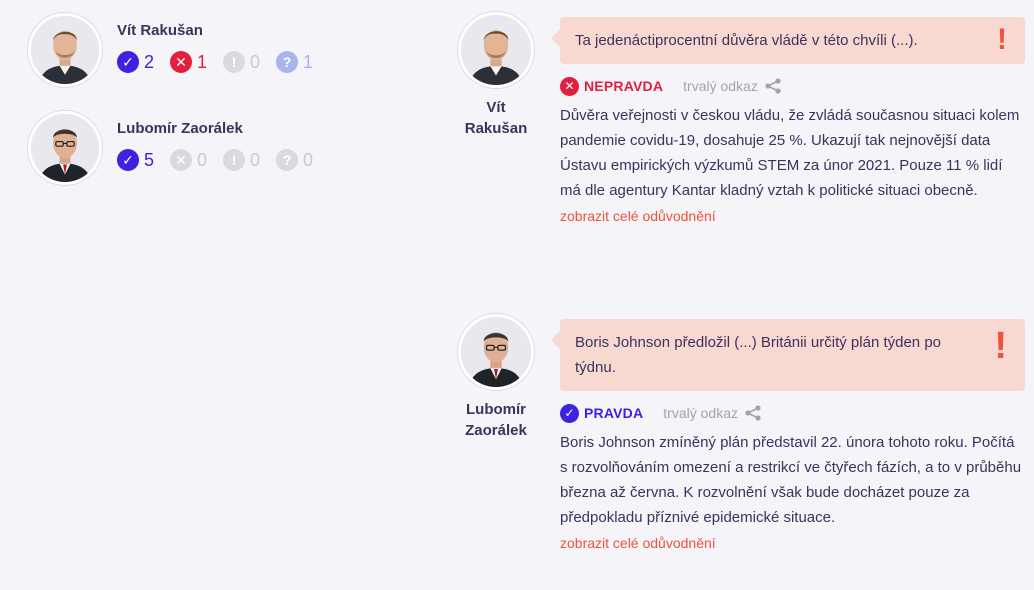  I want to click on verdict-label: PRAVDA, so click(614, 413).